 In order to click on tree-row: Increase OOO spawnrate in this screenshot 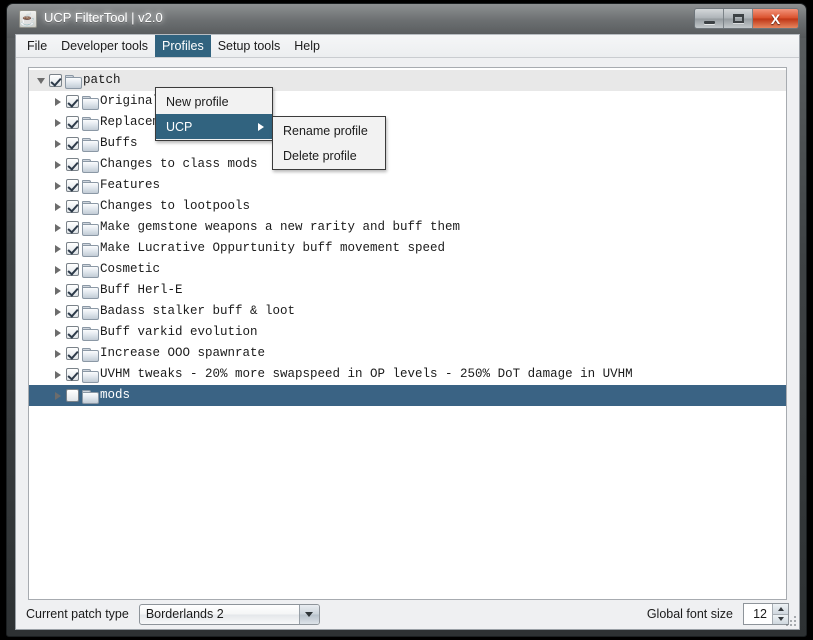, I will do `click(407, 353)`.